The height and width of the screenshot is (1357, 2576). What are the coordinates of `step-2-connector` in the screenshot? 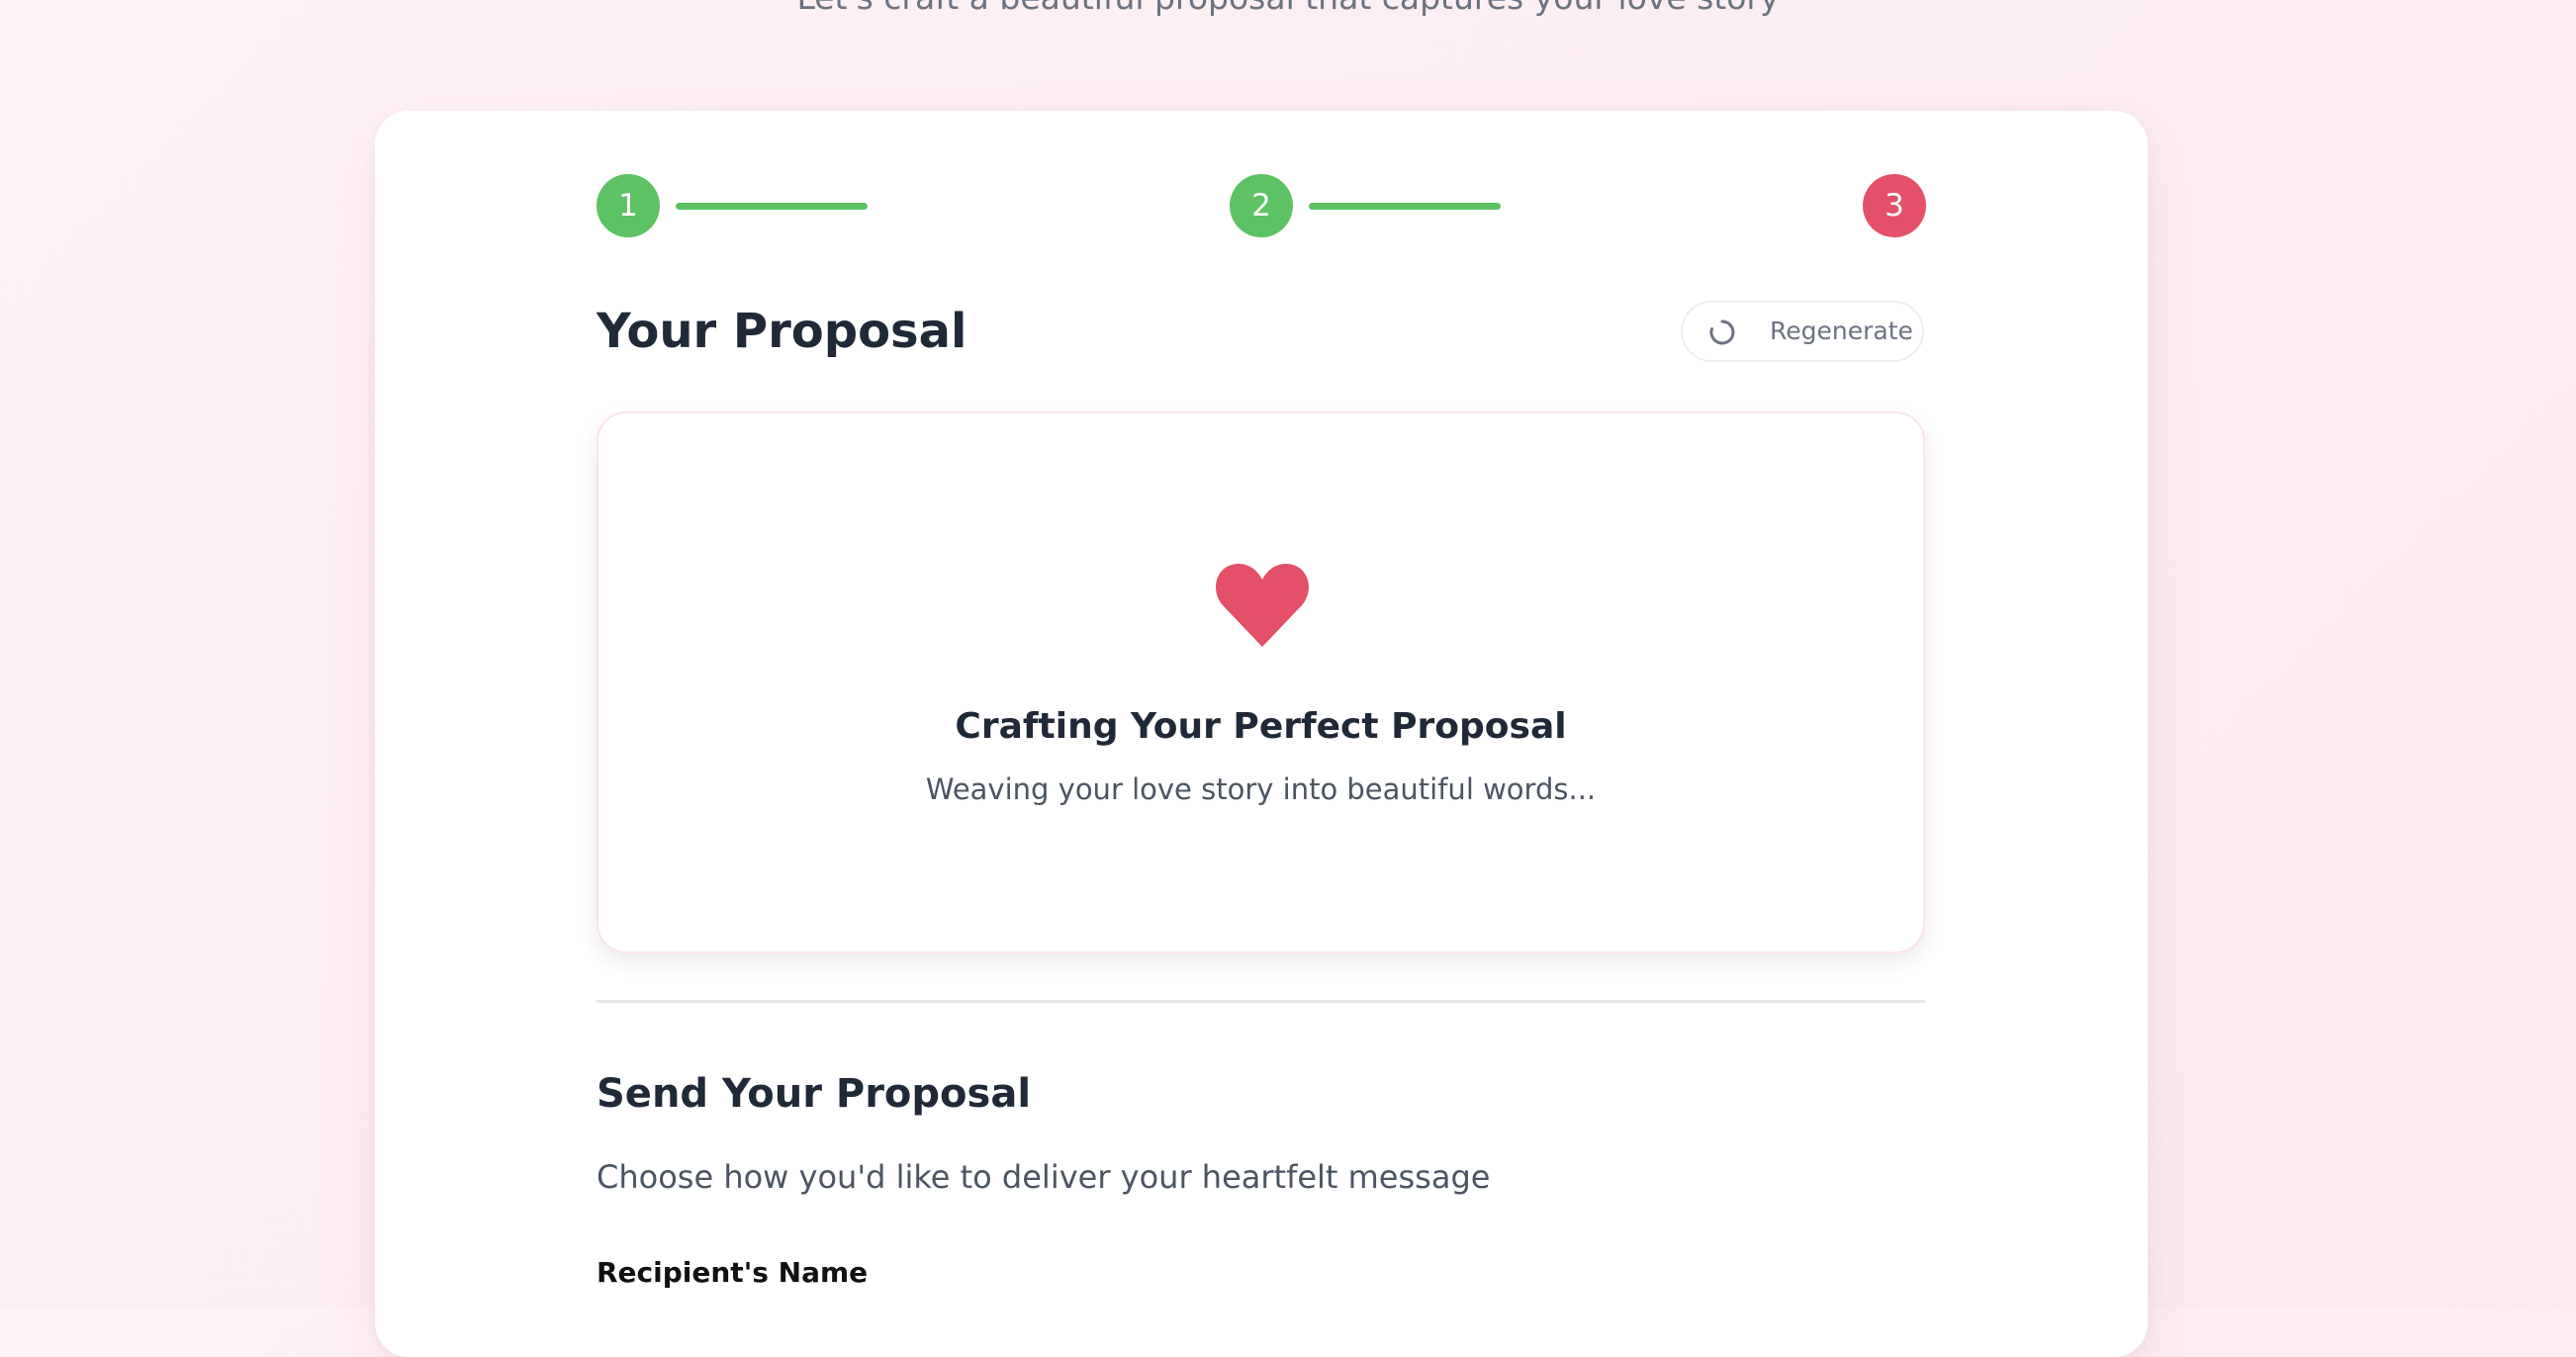 It's located at (1405, 206).